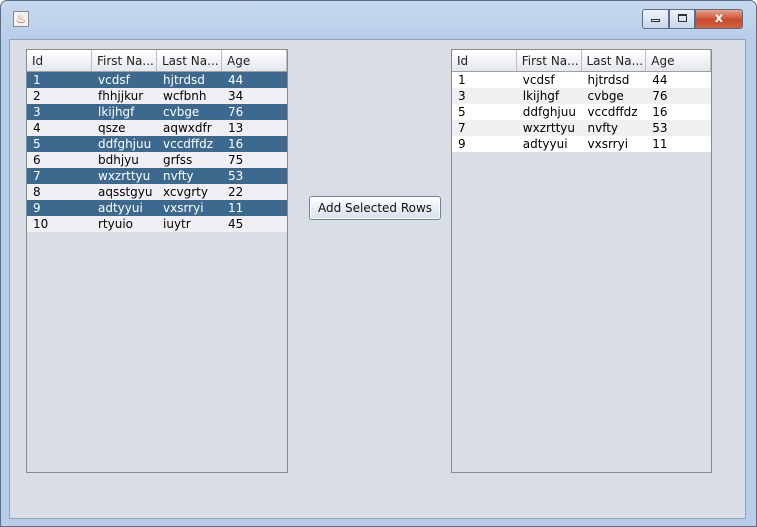 The image size is (757, 527). Describe the element at coordinates (189, 224) in the screenshot. I see `last-name-cell: iuytr` at that location.